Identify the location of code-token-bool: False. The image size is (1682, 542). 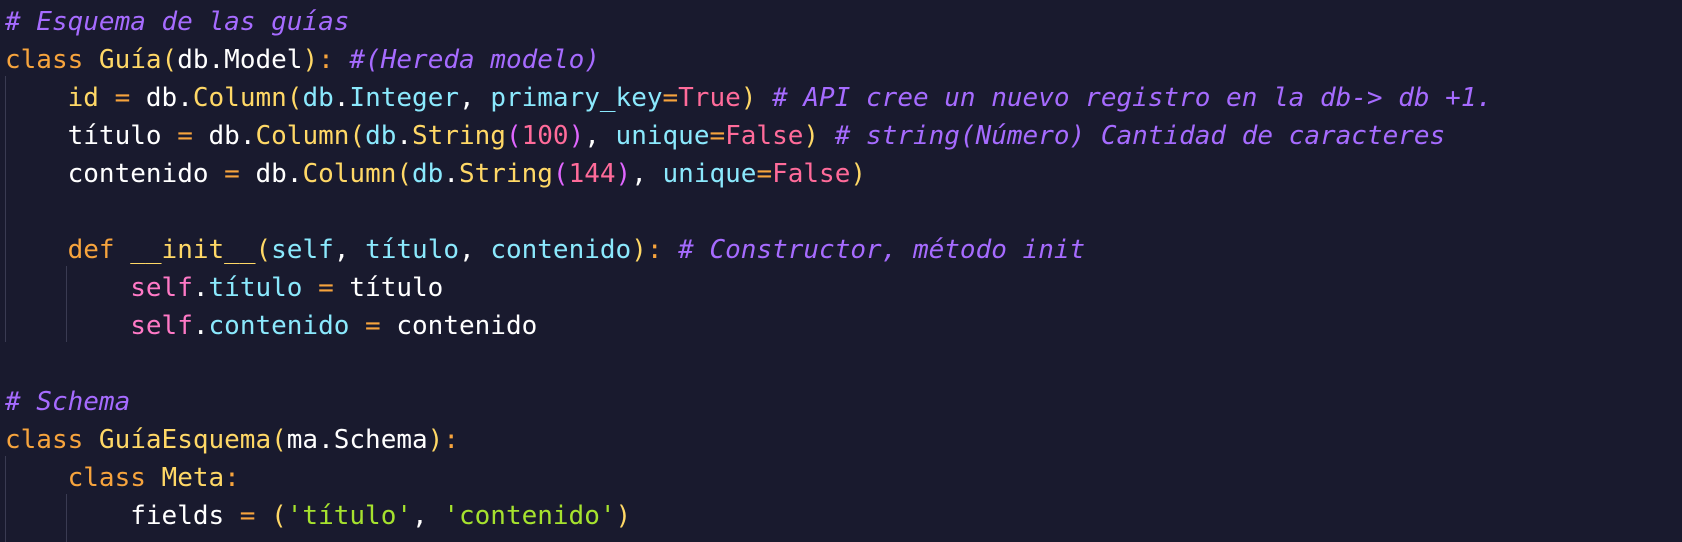
(811, 174).